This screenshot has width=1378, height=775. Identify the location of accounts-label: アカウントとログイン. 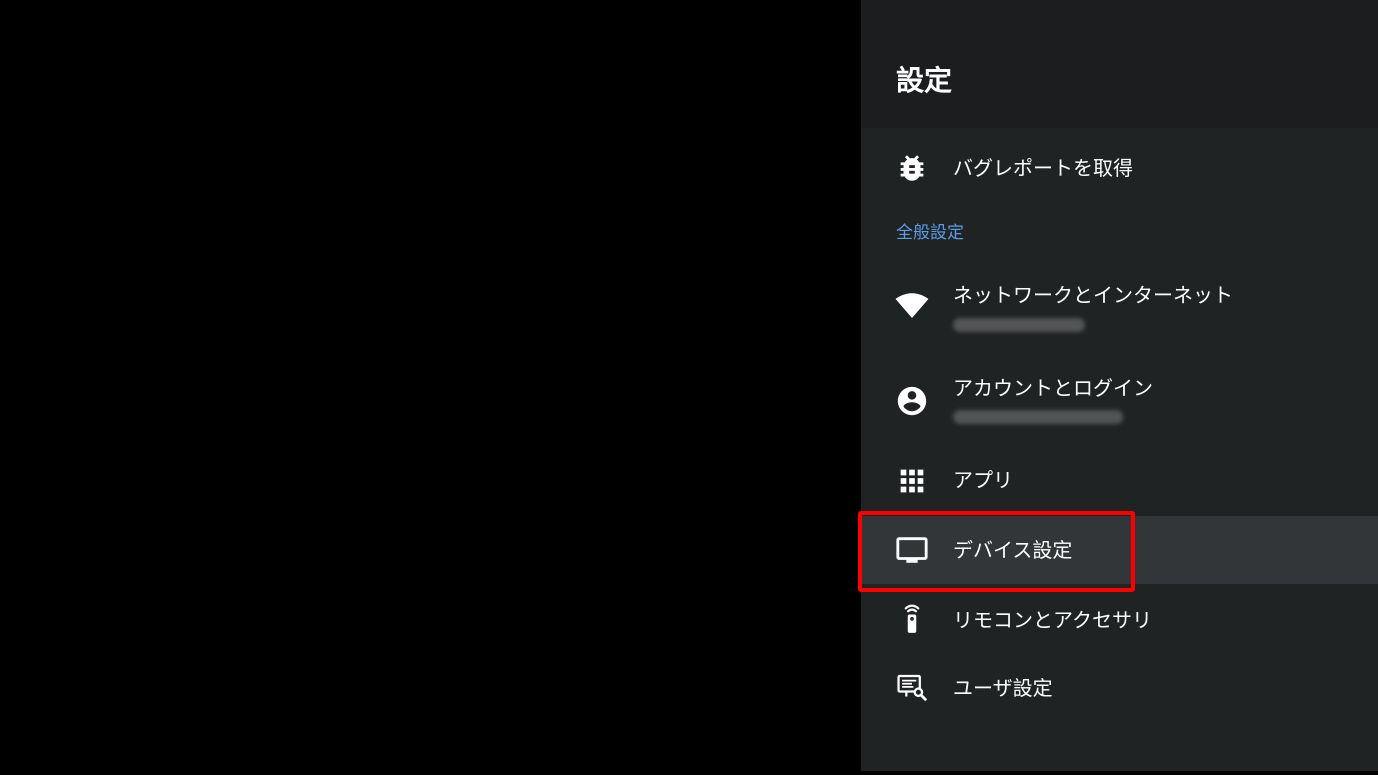
(1053, 388).